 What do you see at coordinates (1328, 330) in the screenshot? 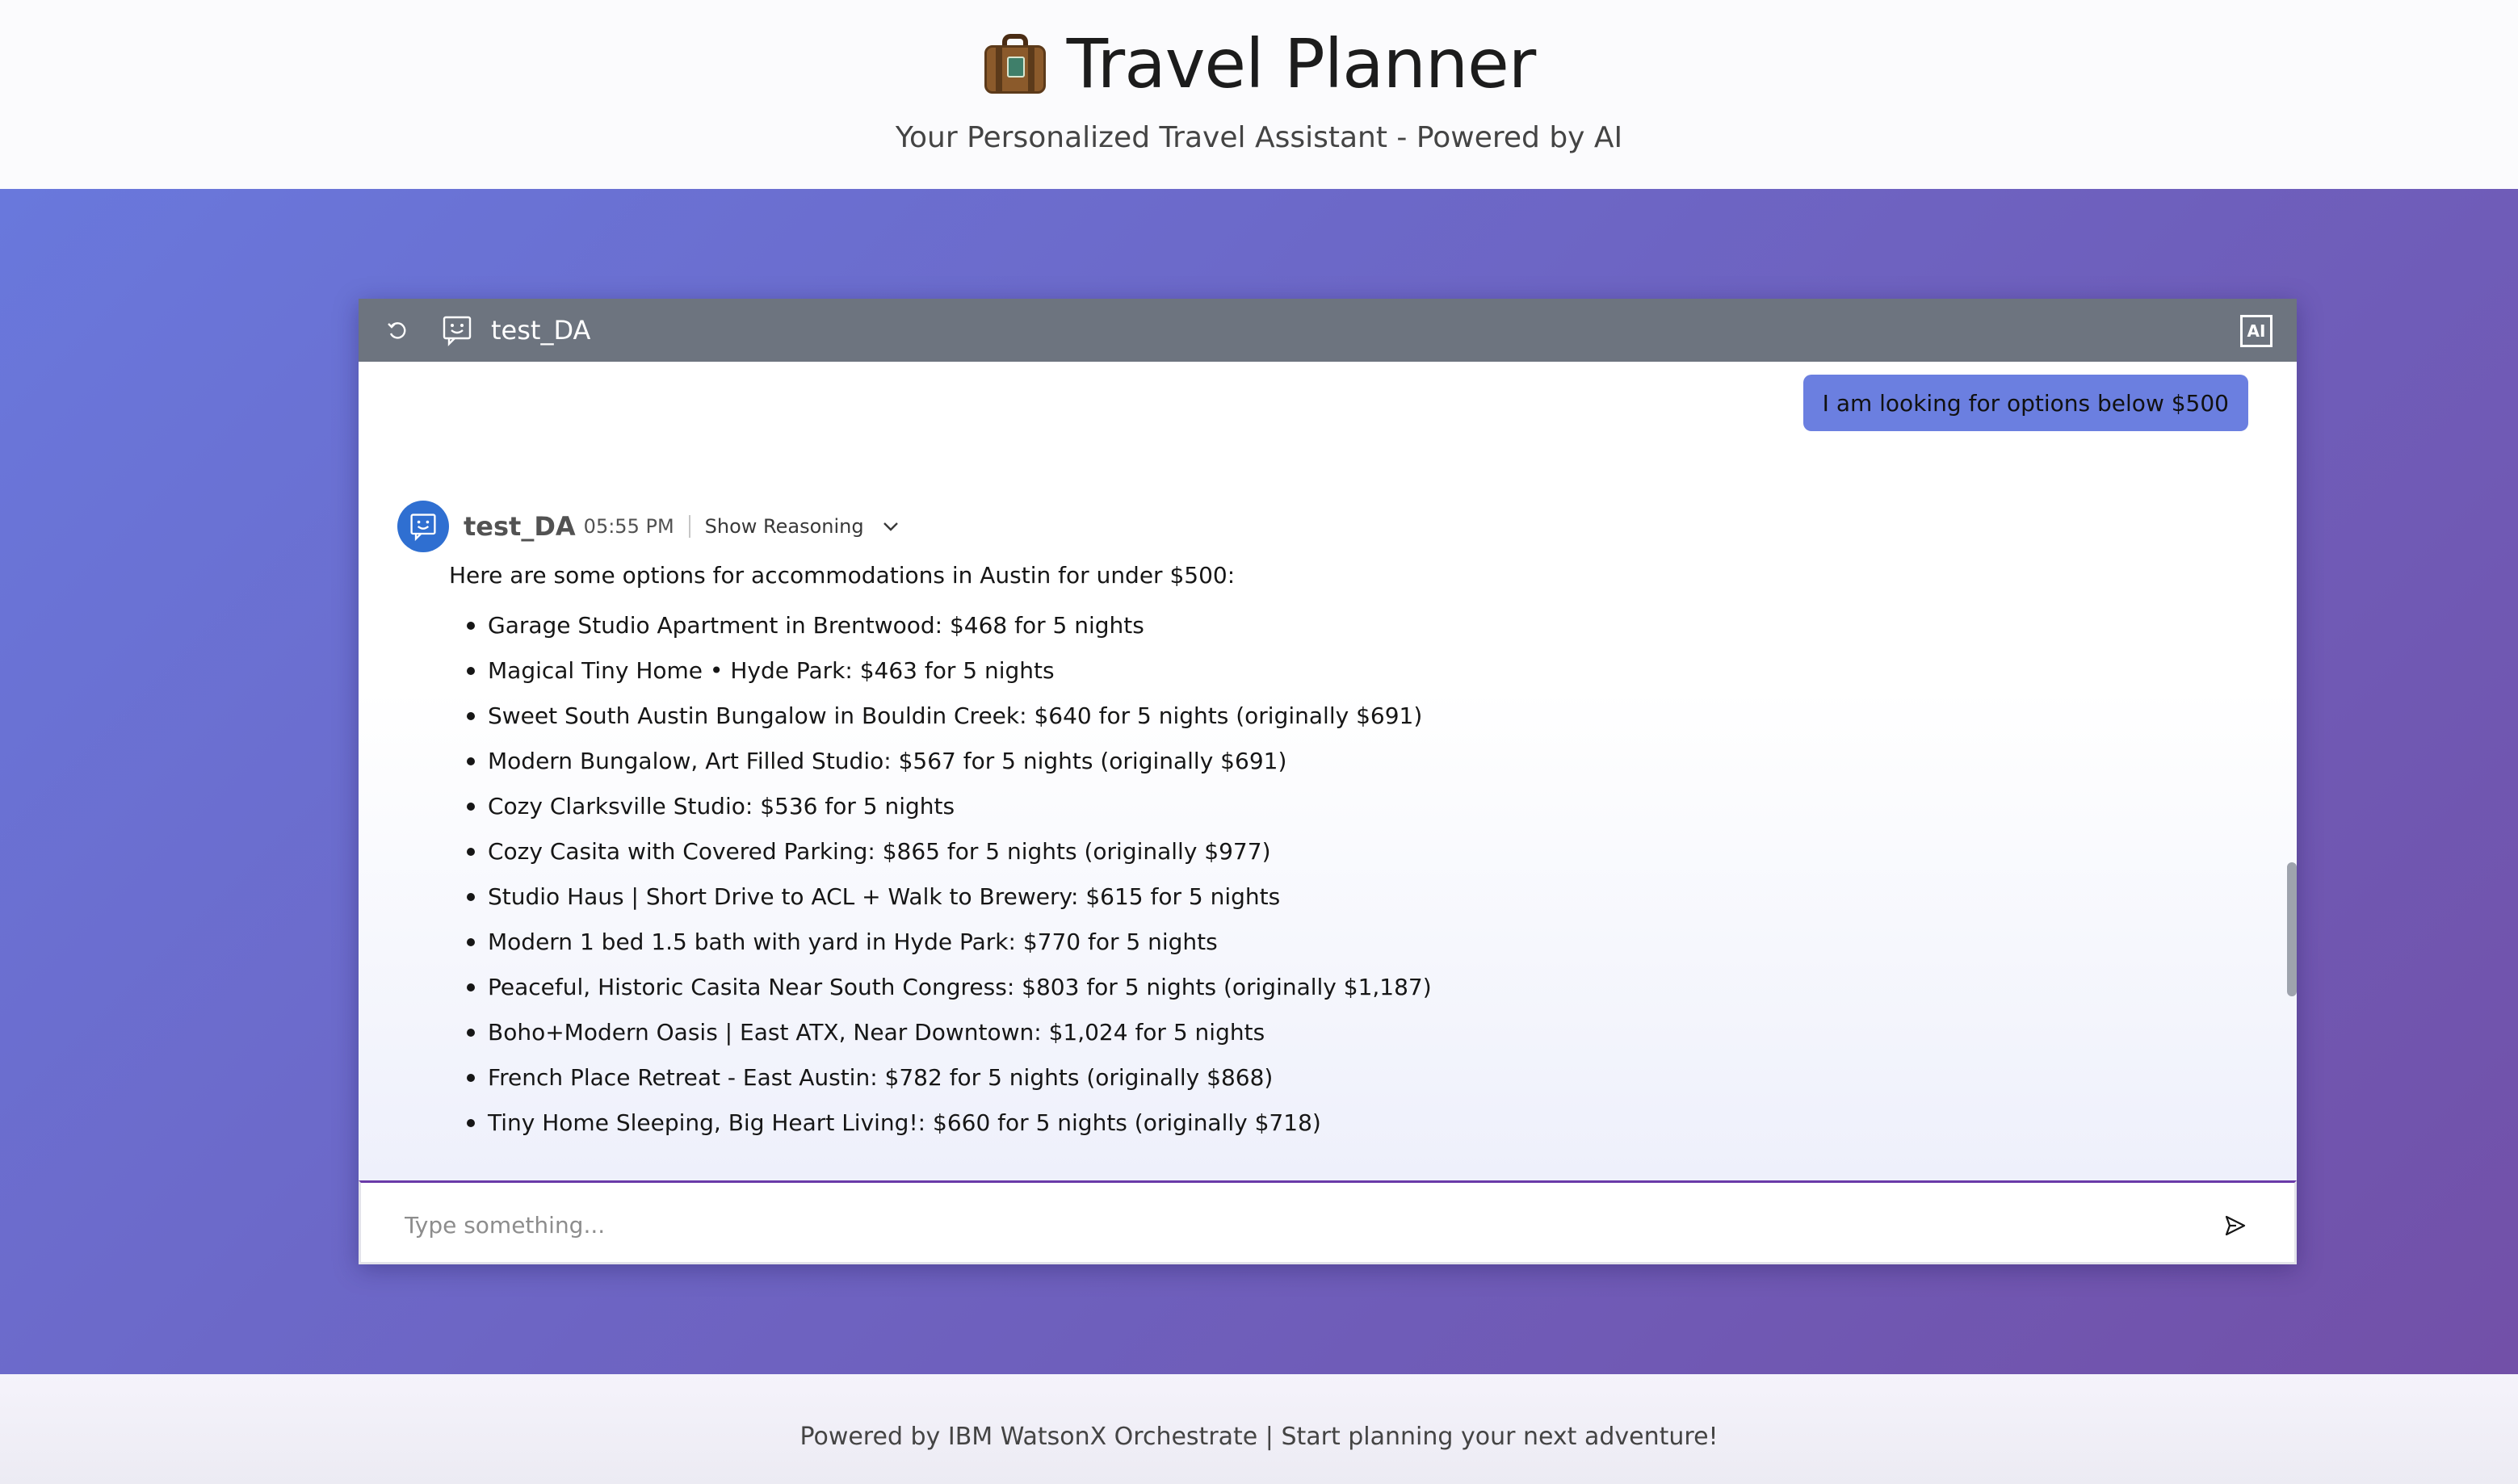
I see `chat-header-bar: test_DA AI` at bounding box center [1328, 330].